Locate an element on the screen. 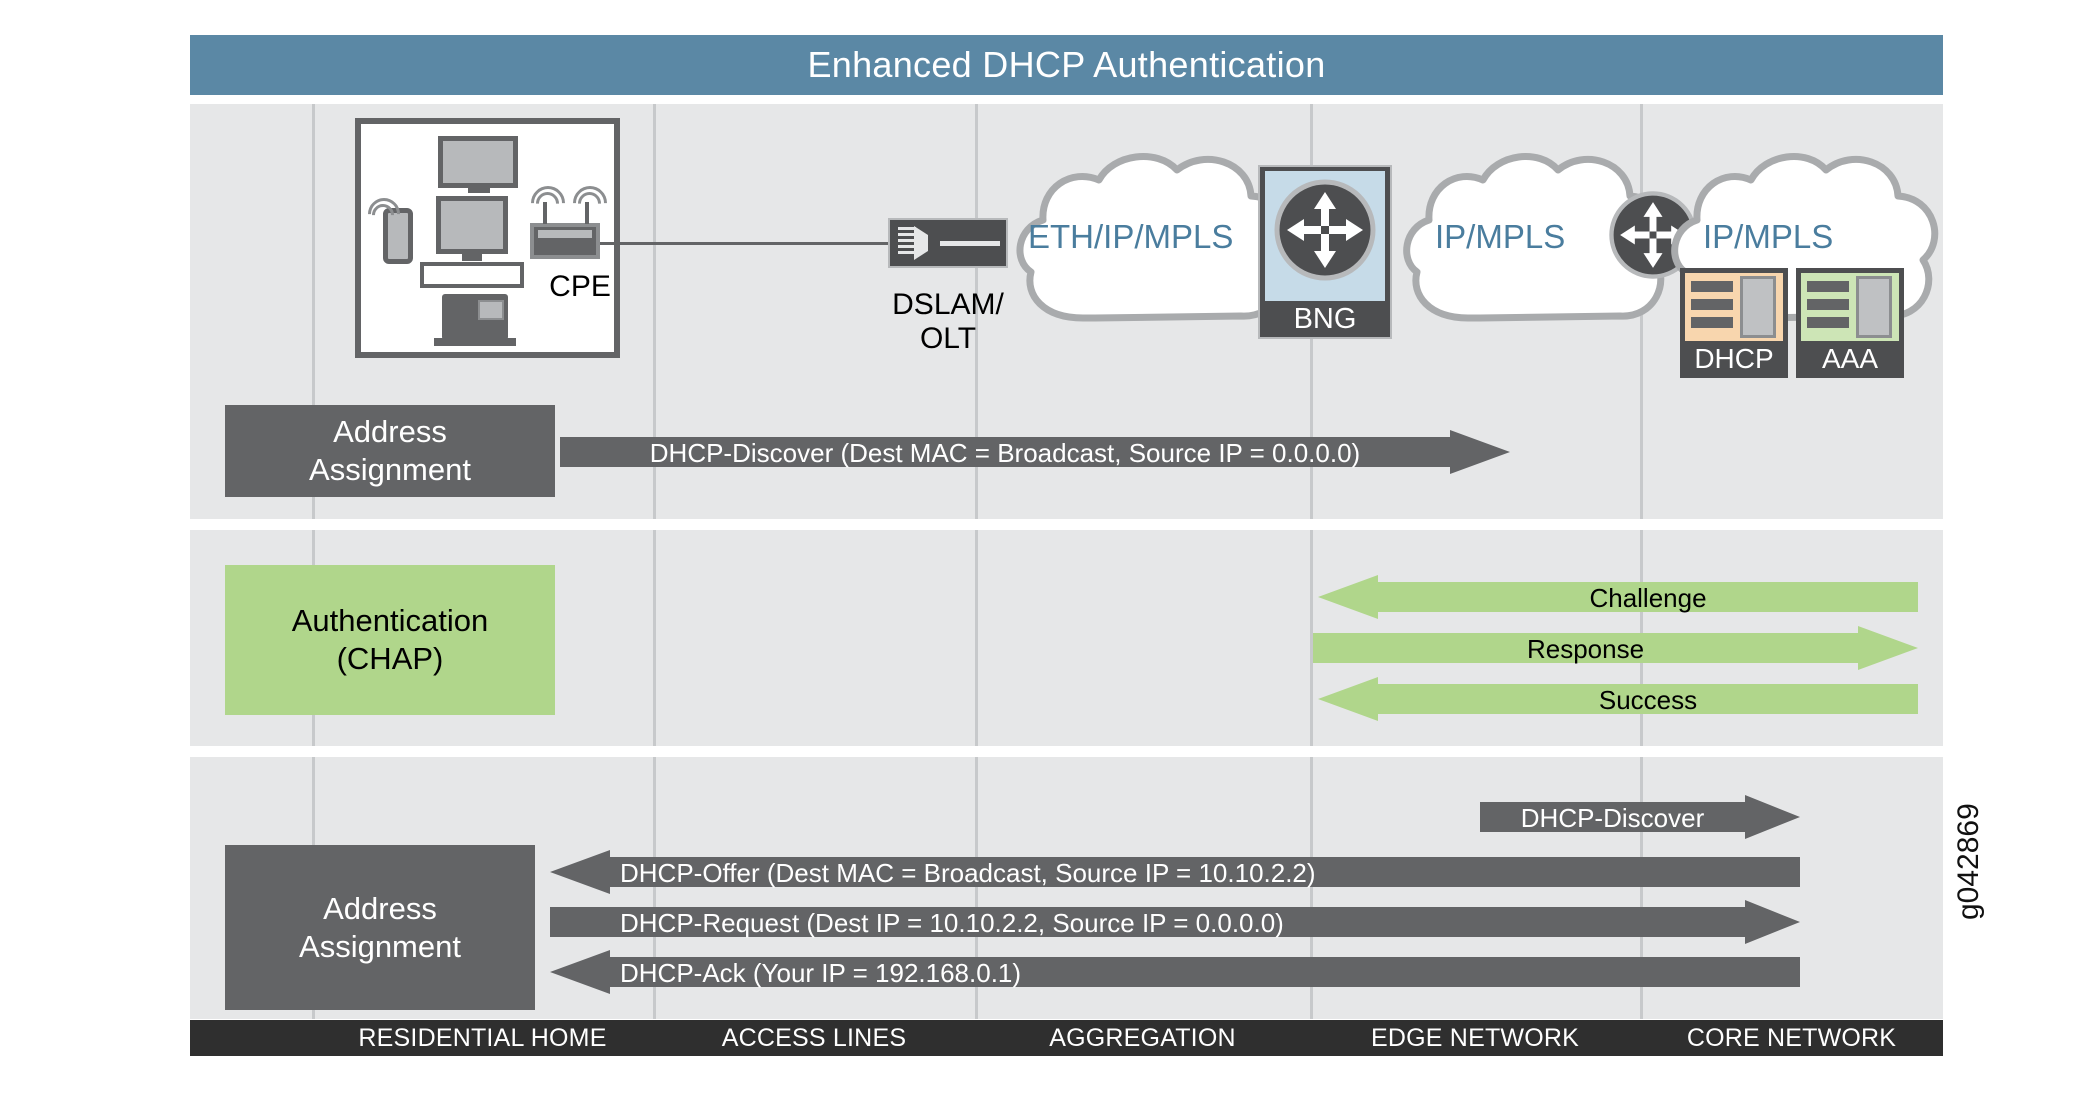 The width and height of the screenshot is (2100, 1093). arrow-dhcp-ack is located at coordinates (1175, 972).